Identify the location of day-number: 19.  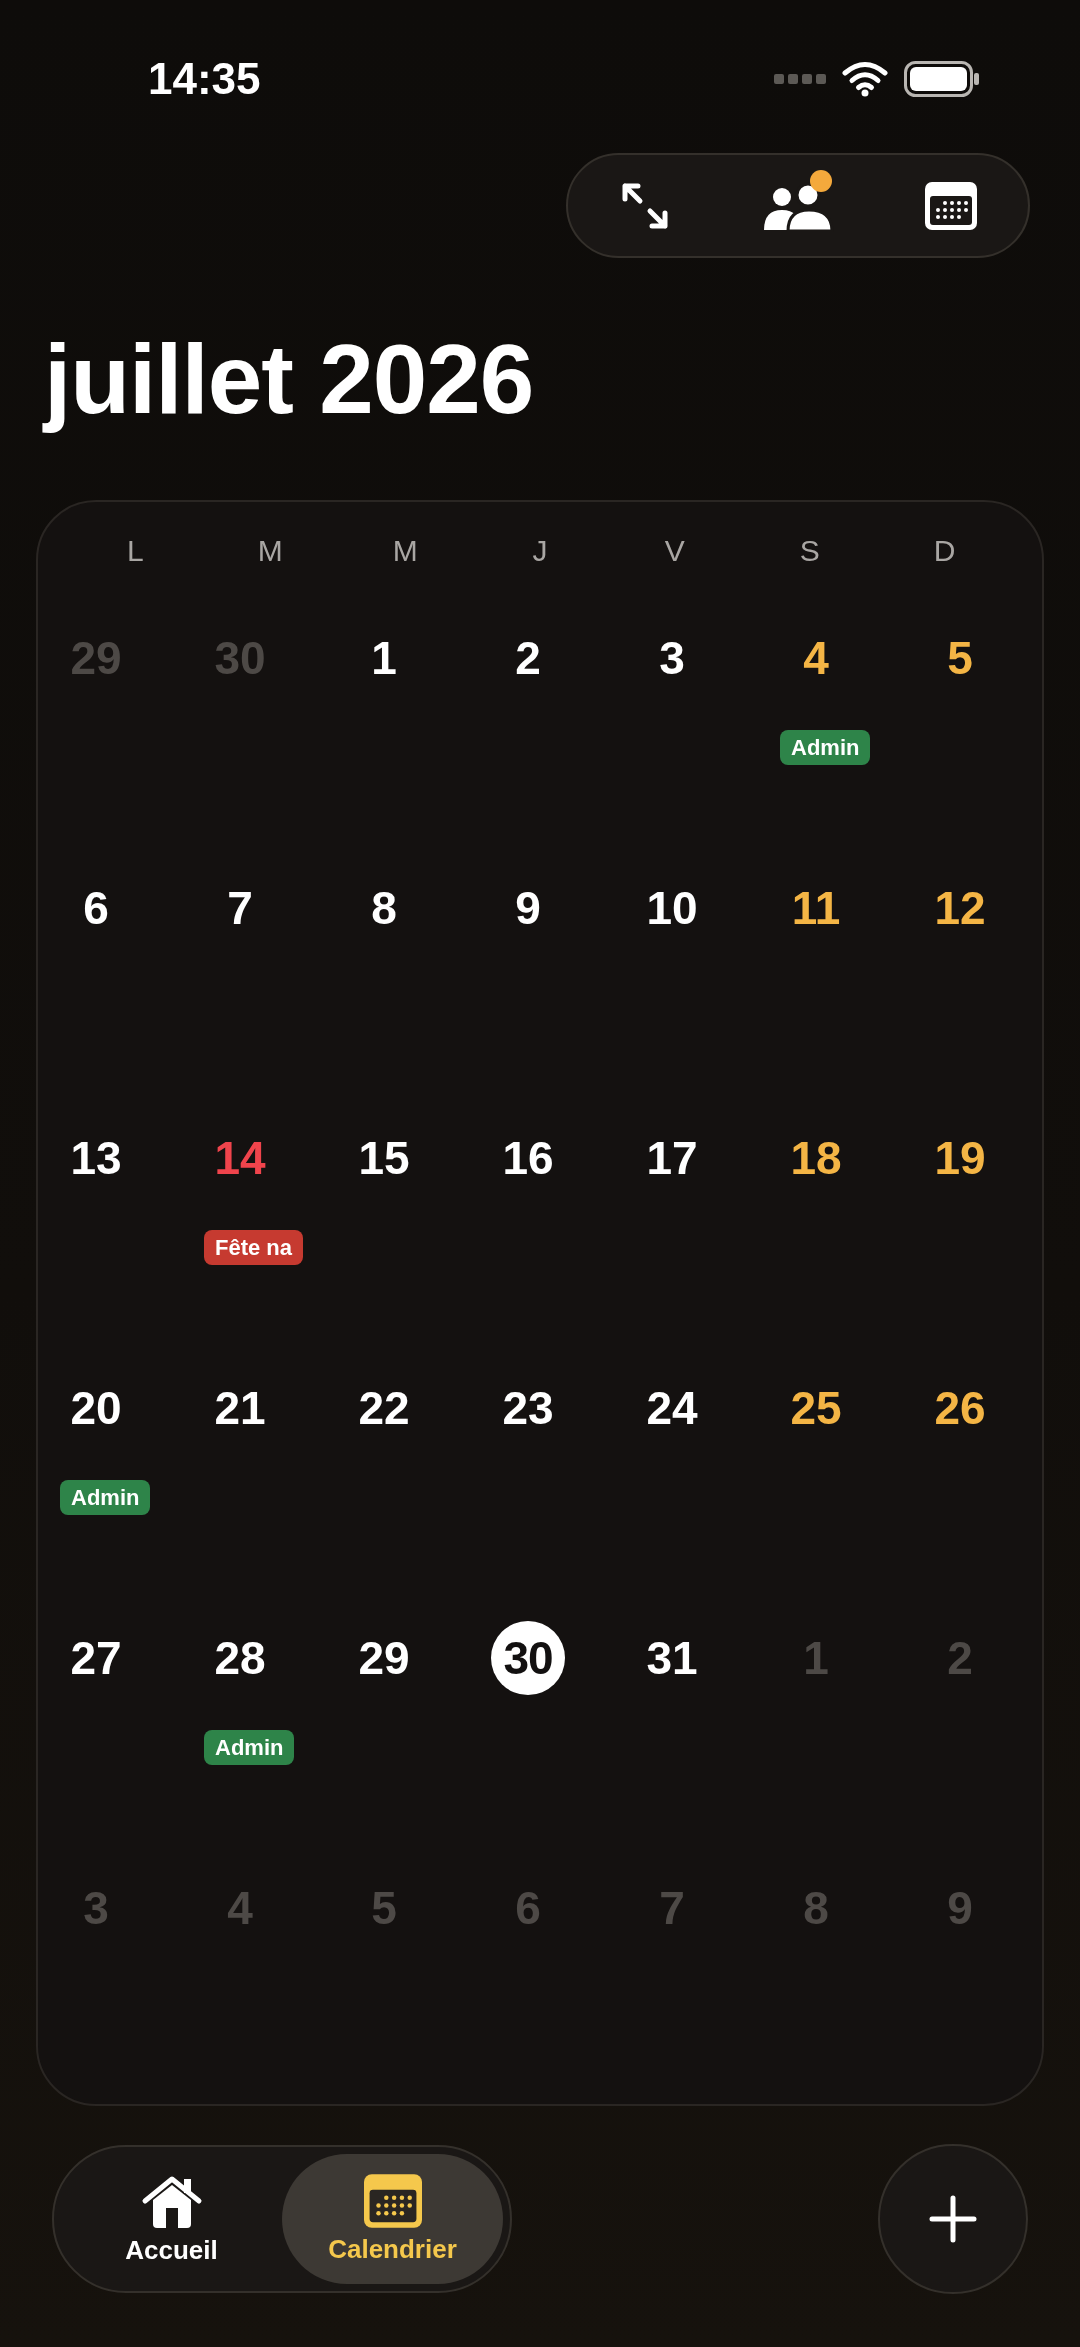
(960, 1158).